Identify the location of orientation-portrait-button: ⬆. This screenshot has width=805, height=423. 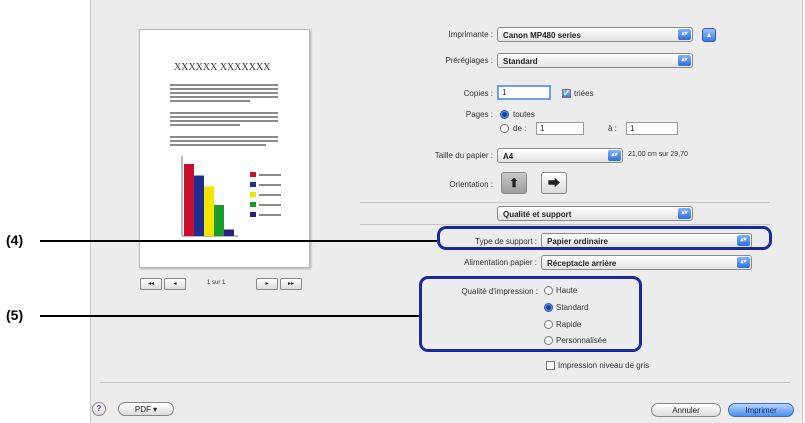
(514, 183).